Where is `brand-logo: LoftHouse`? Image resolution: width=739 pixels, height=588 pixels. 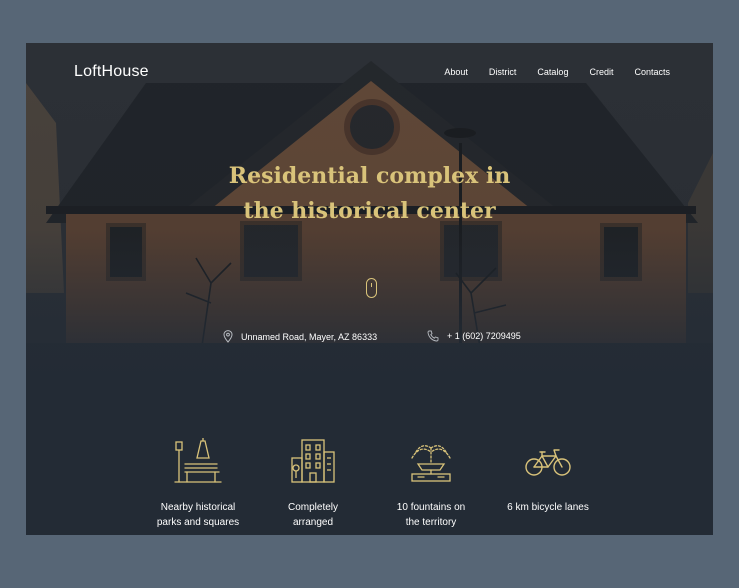
brand-logo: LoftHouse is located at coordinates (111, 72).